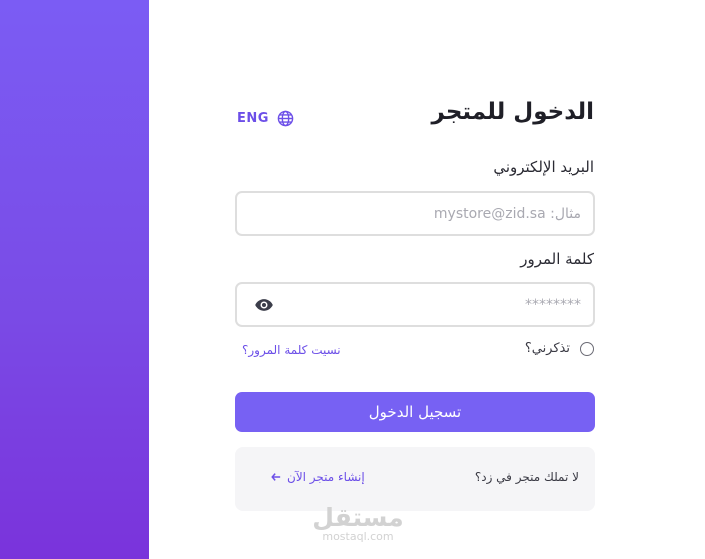 This screenshot has width=705, height=559. I want to click on forgot-password-link: نسيت كلمة المرور؟, so click(291, 350).